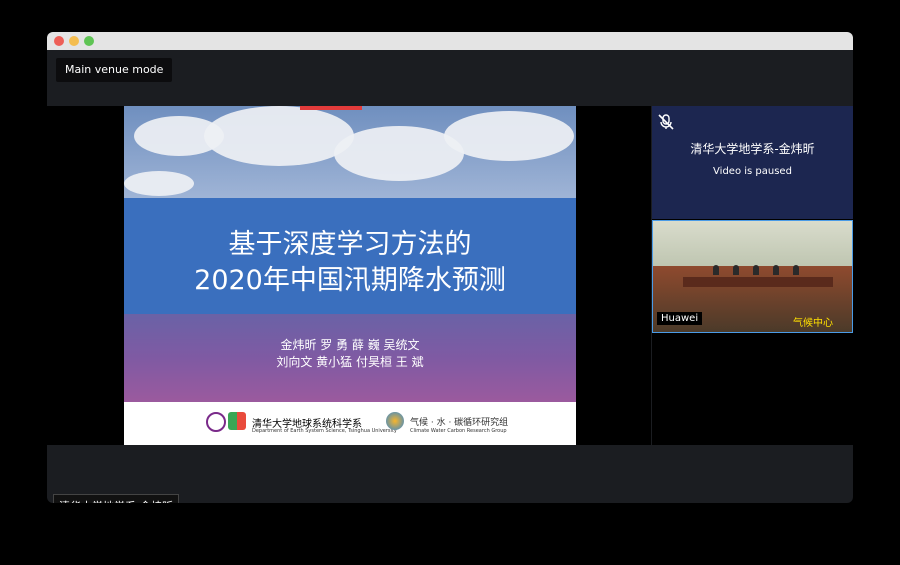 This screenshot has width=900, height=565. I want to click on slide-title-line2: 2020年中国汛期降水预测, so click(350, 280).